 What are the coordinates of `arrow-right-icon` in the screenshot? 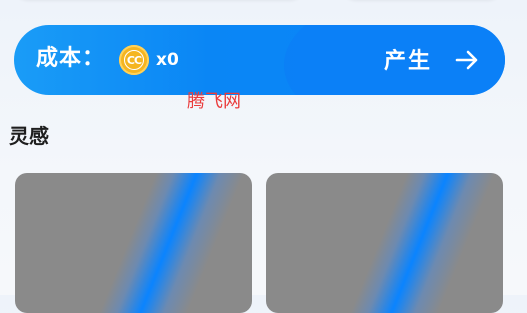 It's located at (466, 60).